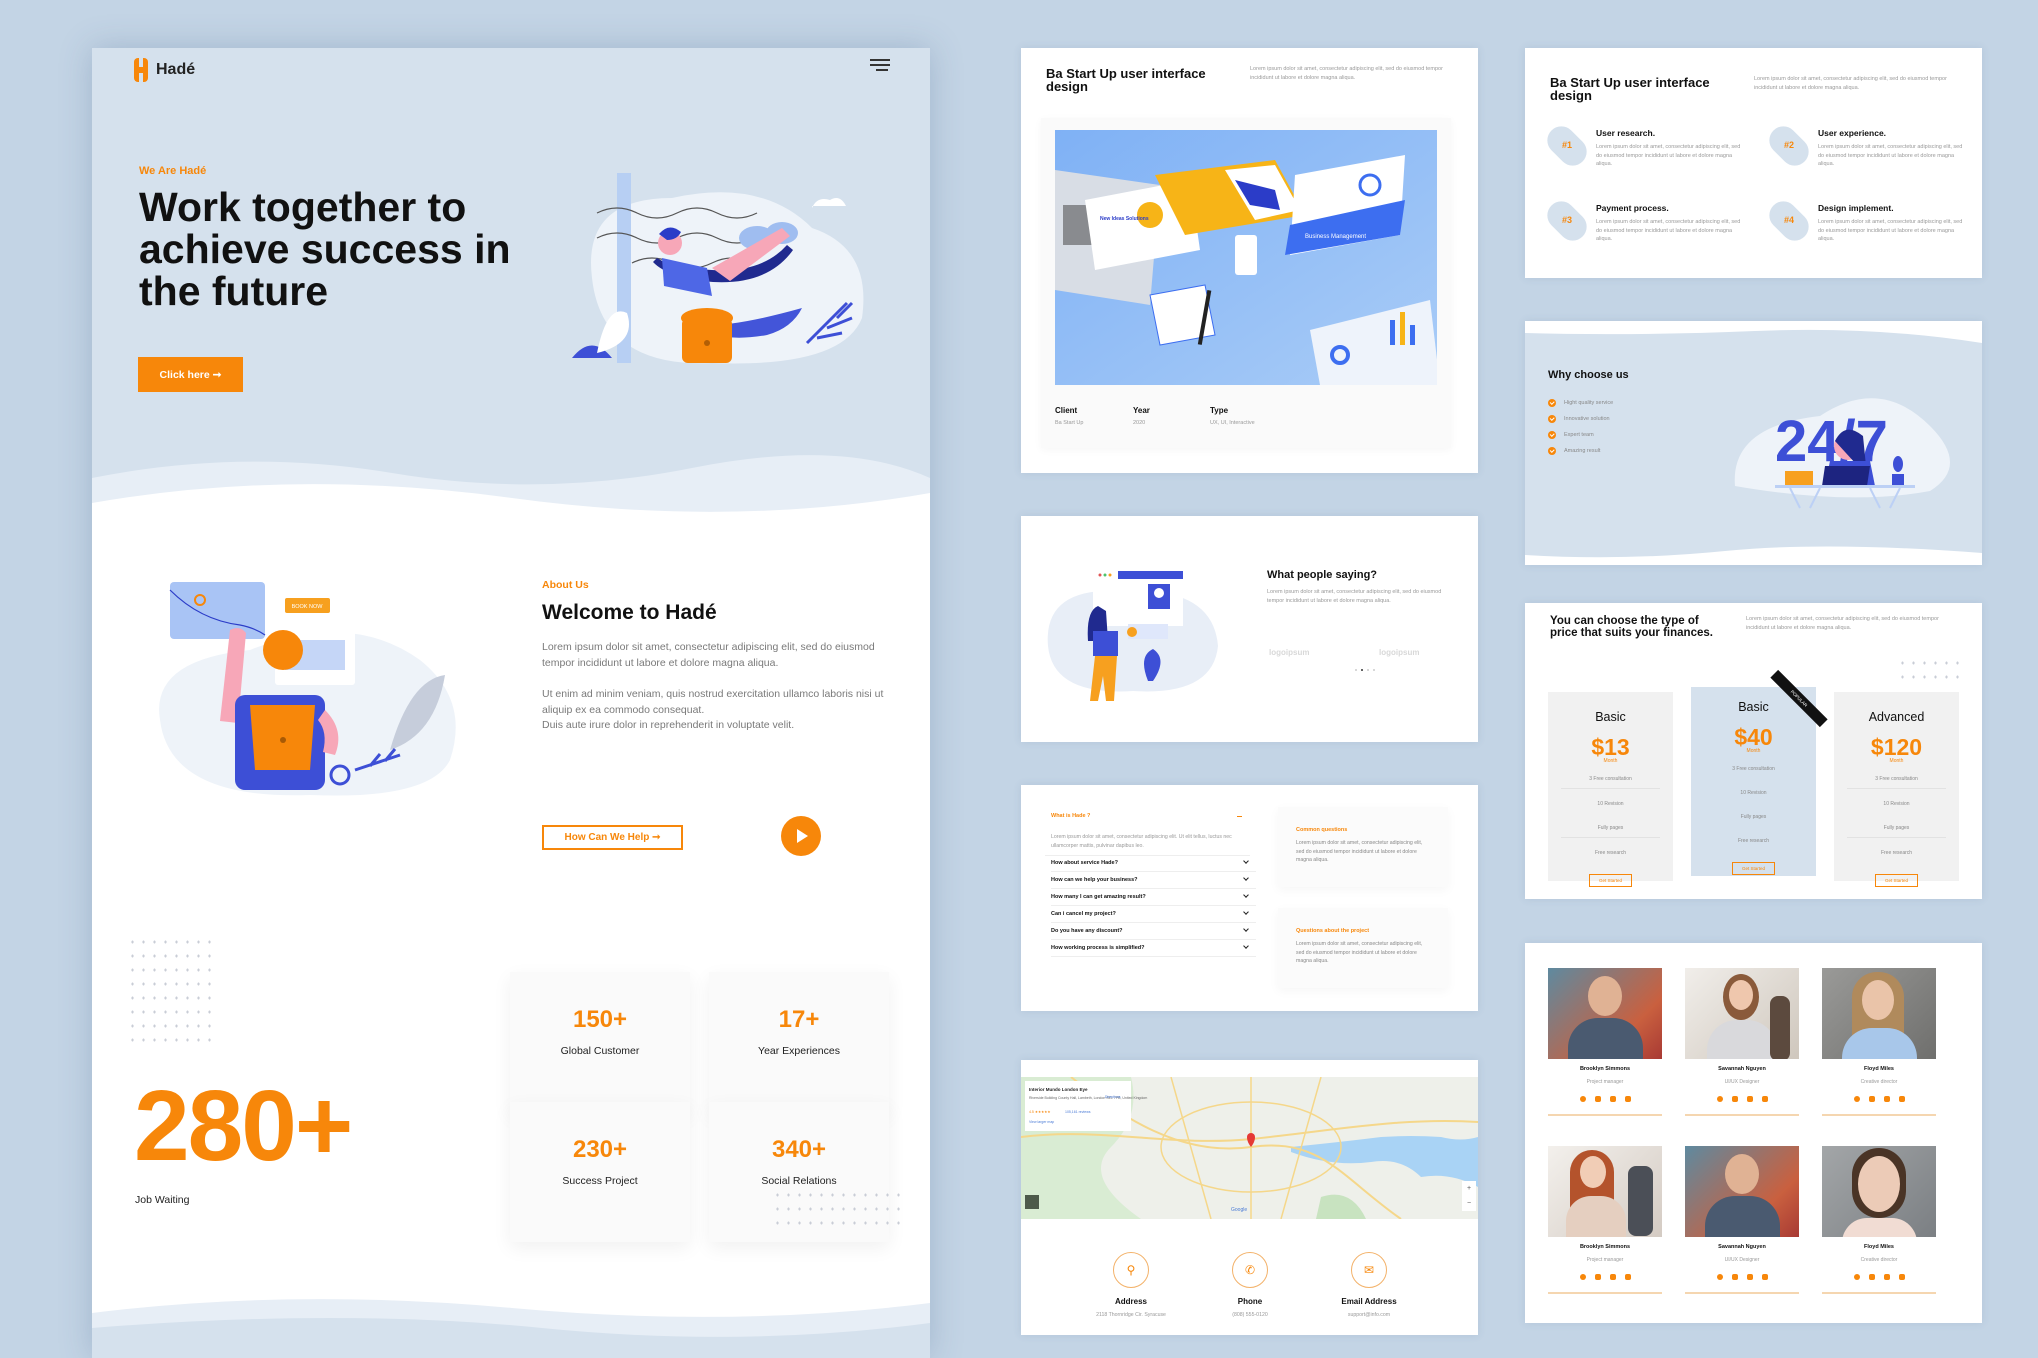 The height and width of the screenshot is (1358, 2038). What do you see at coordinates (511, 1328) in the screenshot?
I see `footer-wave-divider` at bounding box center [511, 1328].